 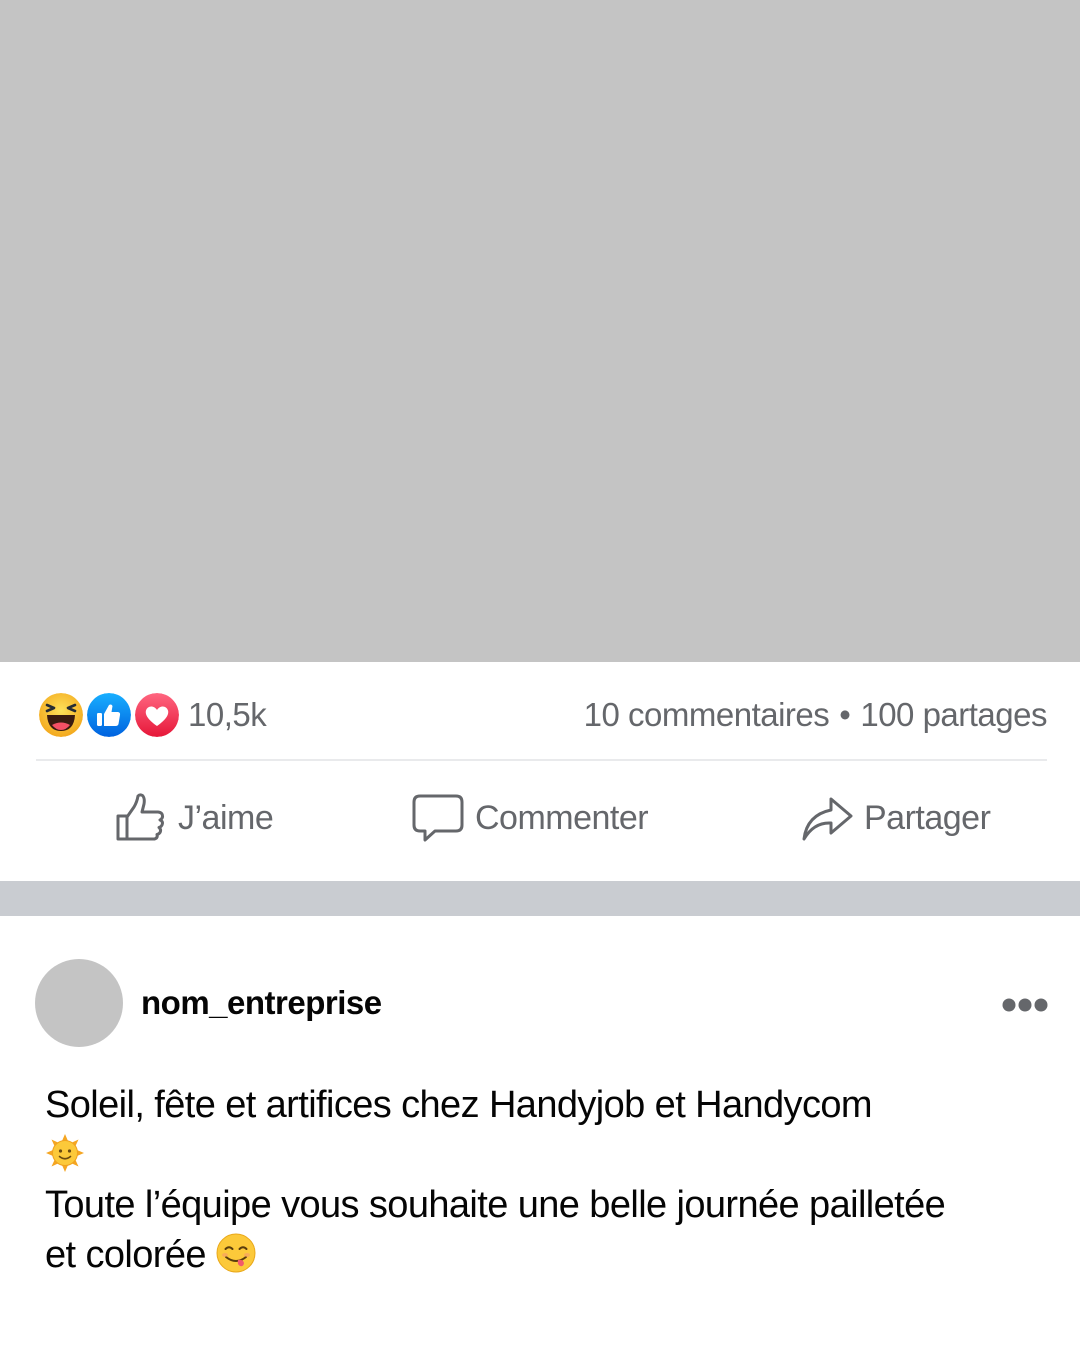 I want to click on divider, so click(x=541, y=760).